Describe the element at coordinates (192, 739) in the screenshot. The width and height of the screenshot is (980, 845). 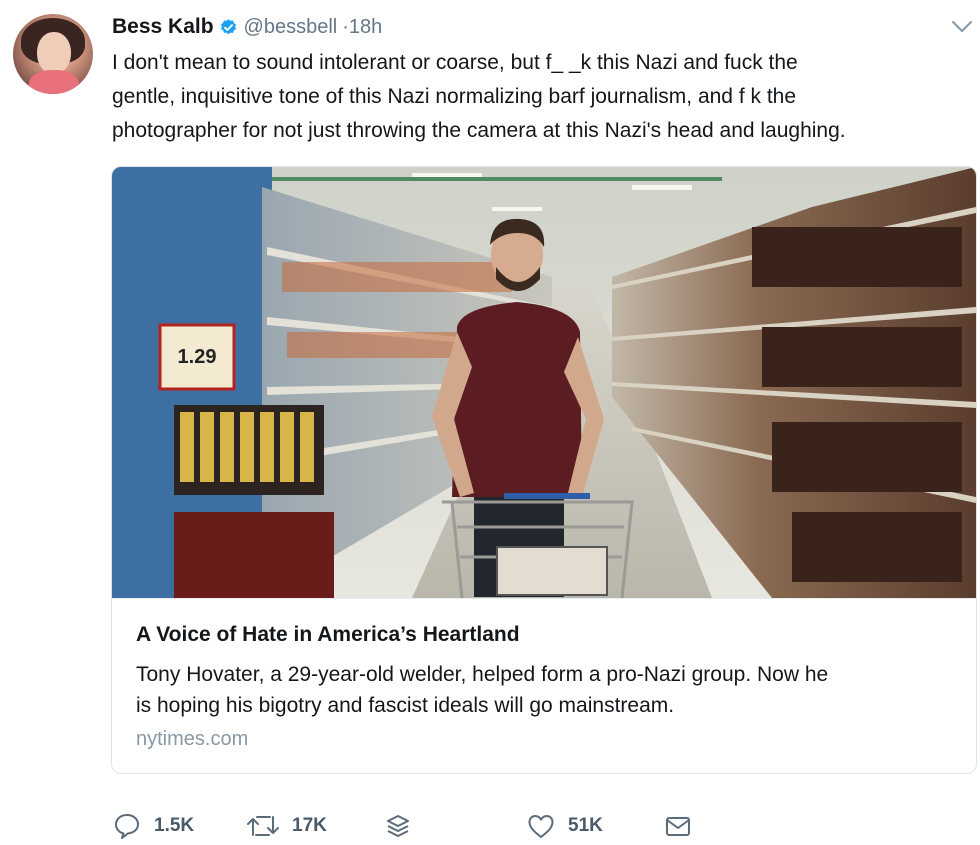
I see `card-domain: nytimes.com` at that location.